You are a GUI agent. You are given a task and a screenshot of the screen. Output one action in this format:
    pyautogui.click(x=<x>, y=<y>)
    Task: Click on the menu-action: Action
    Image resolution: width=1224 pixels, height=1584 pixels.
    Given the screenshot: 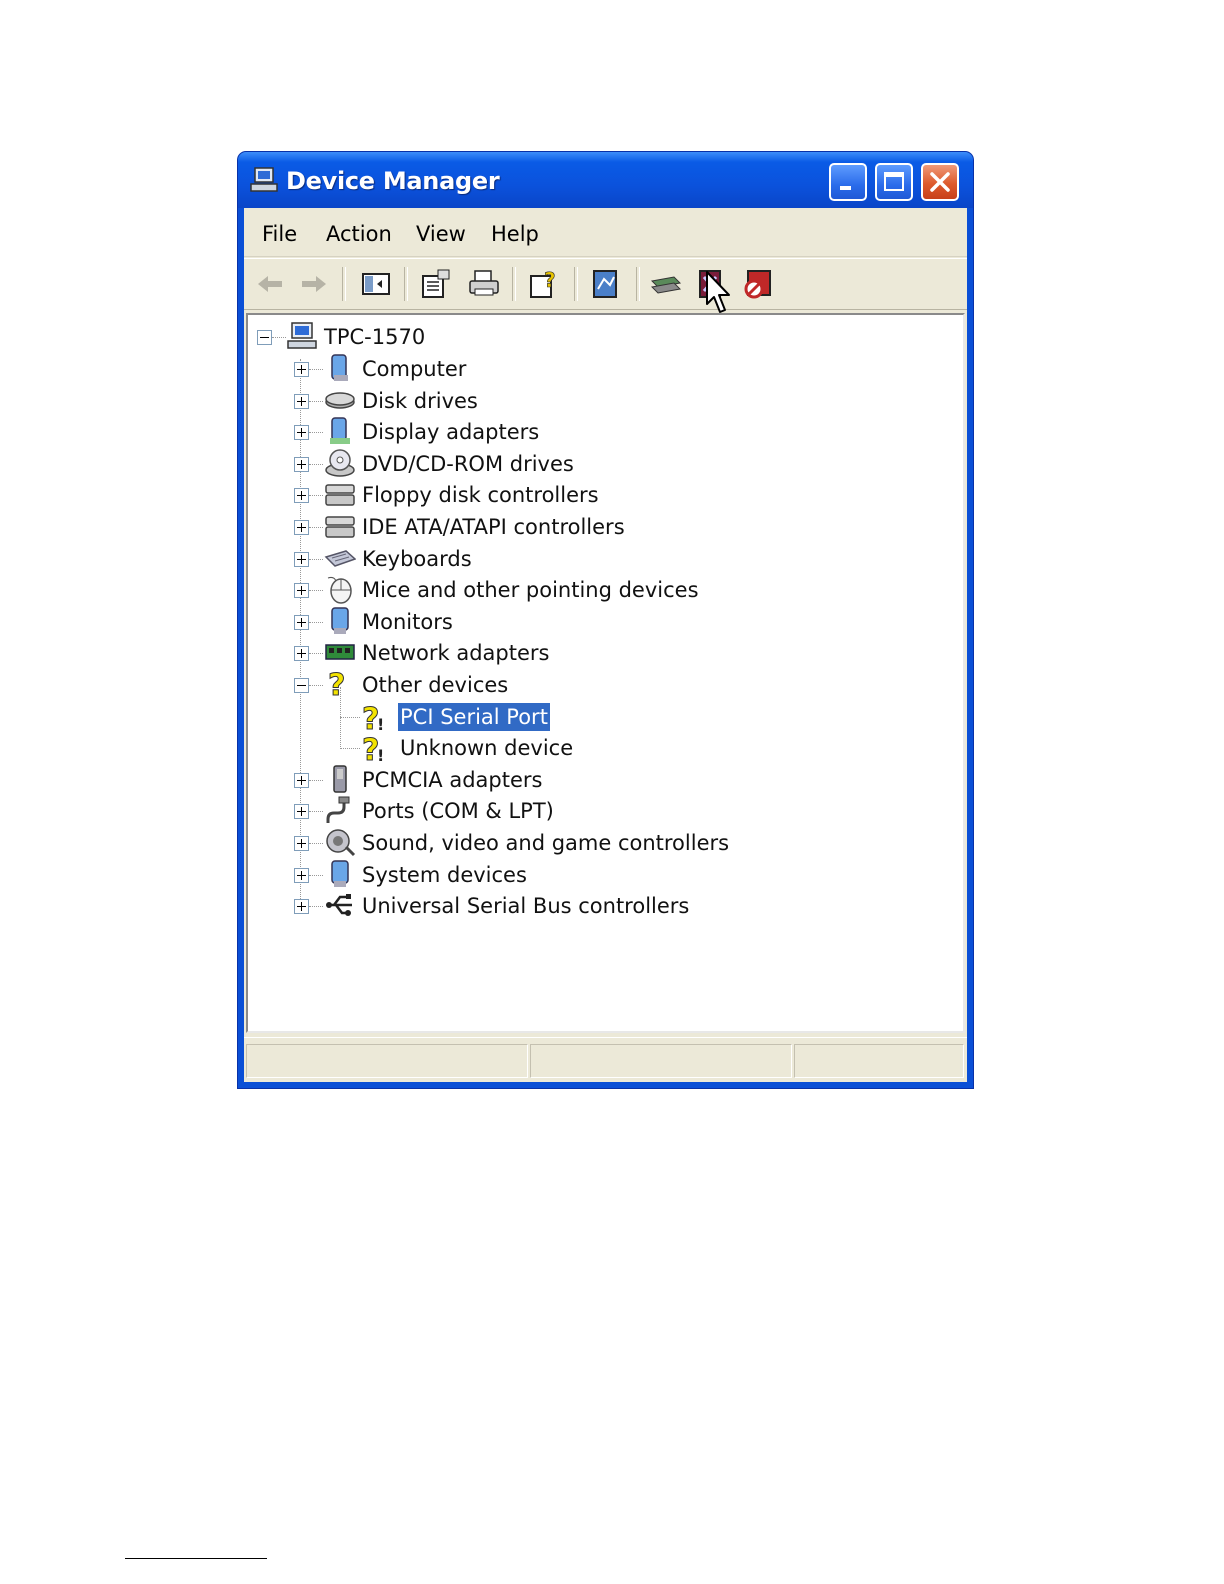 What is the action you would take?
    pyautogui.click(x=359, y=234)
    